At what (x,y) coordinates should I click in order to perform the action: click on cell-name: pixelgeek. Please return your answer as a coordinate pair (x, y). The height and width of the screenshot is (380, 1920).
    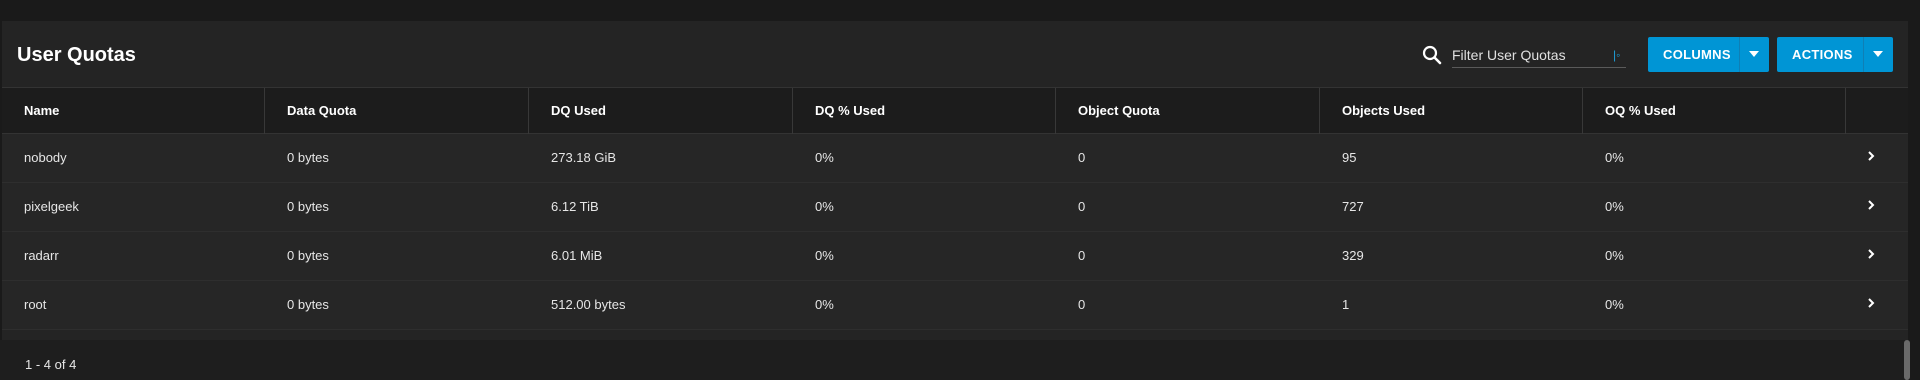
    Looking at the image, I should click on (51, 206).